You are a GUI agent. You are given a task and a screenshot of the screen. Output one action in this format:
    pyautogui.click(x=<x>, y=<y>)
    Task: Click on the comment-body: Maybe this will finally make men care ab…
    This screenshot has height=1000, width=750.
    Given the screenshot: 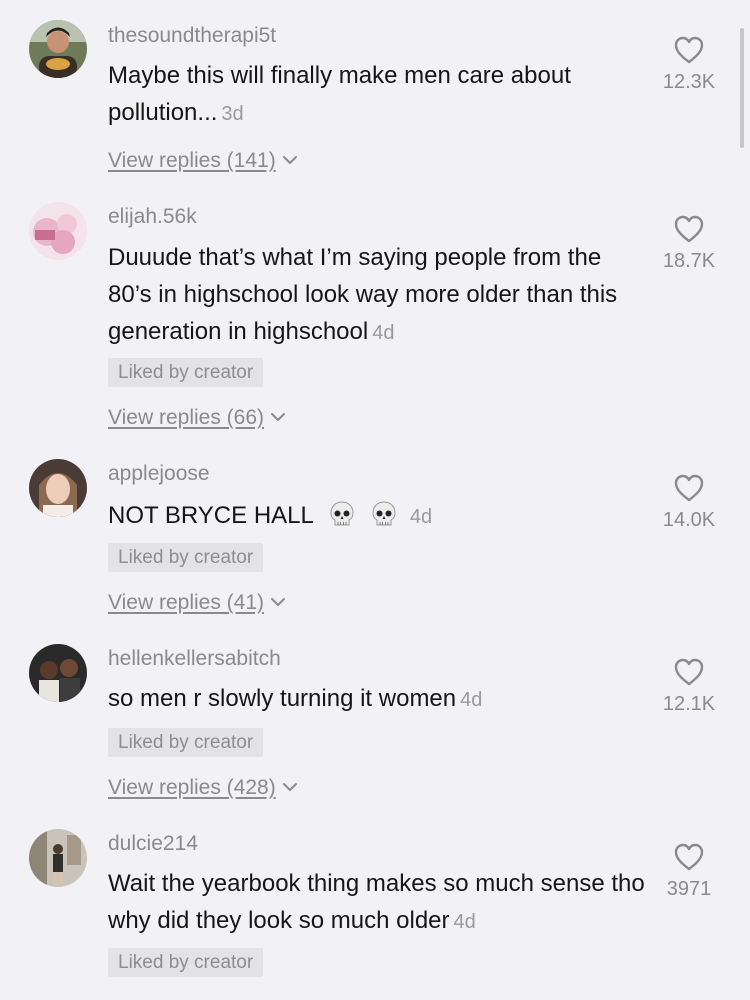 What is the action you would take?
    pyautogui.click(x=339, y=94)
    